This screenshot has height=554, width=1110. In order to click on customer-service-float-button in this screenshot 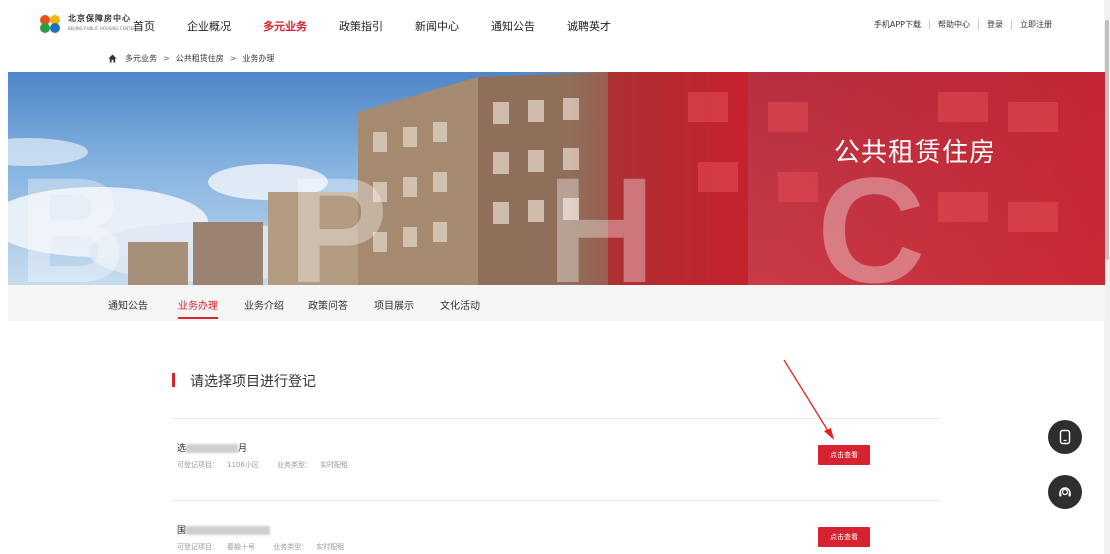, I will do `click(1065, 492)`.